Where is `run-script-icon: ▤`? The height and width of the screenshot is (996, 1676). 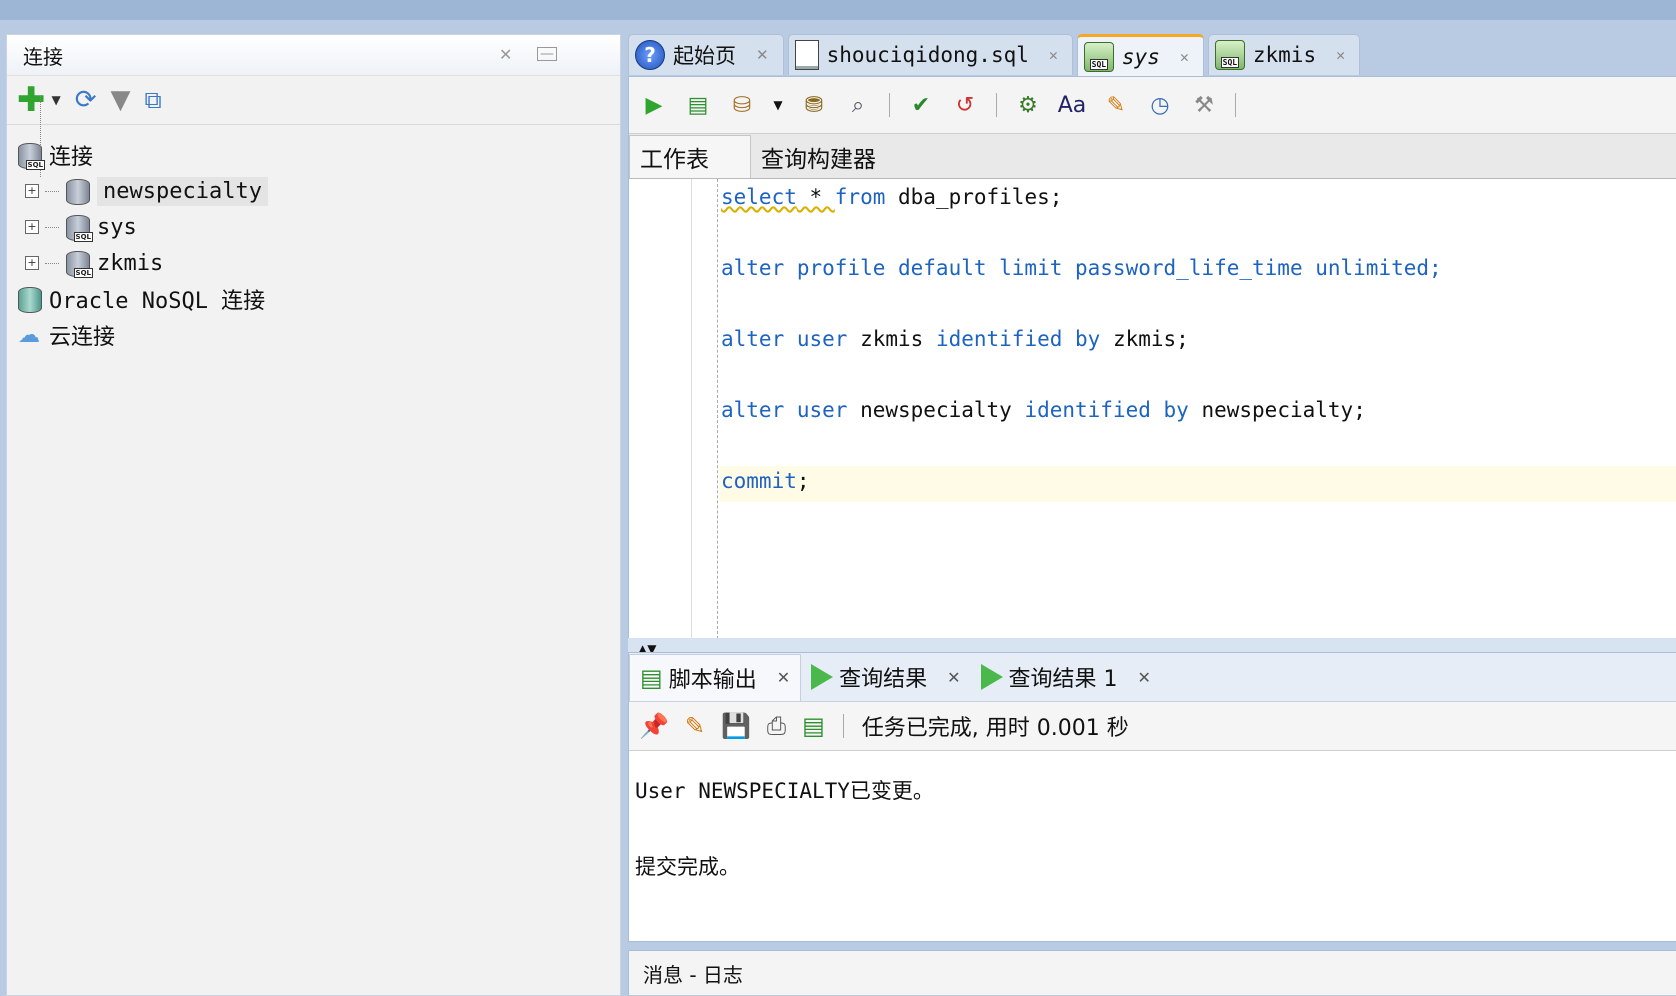
run-script-icon: ▤ is located at coordinates (698, 105).